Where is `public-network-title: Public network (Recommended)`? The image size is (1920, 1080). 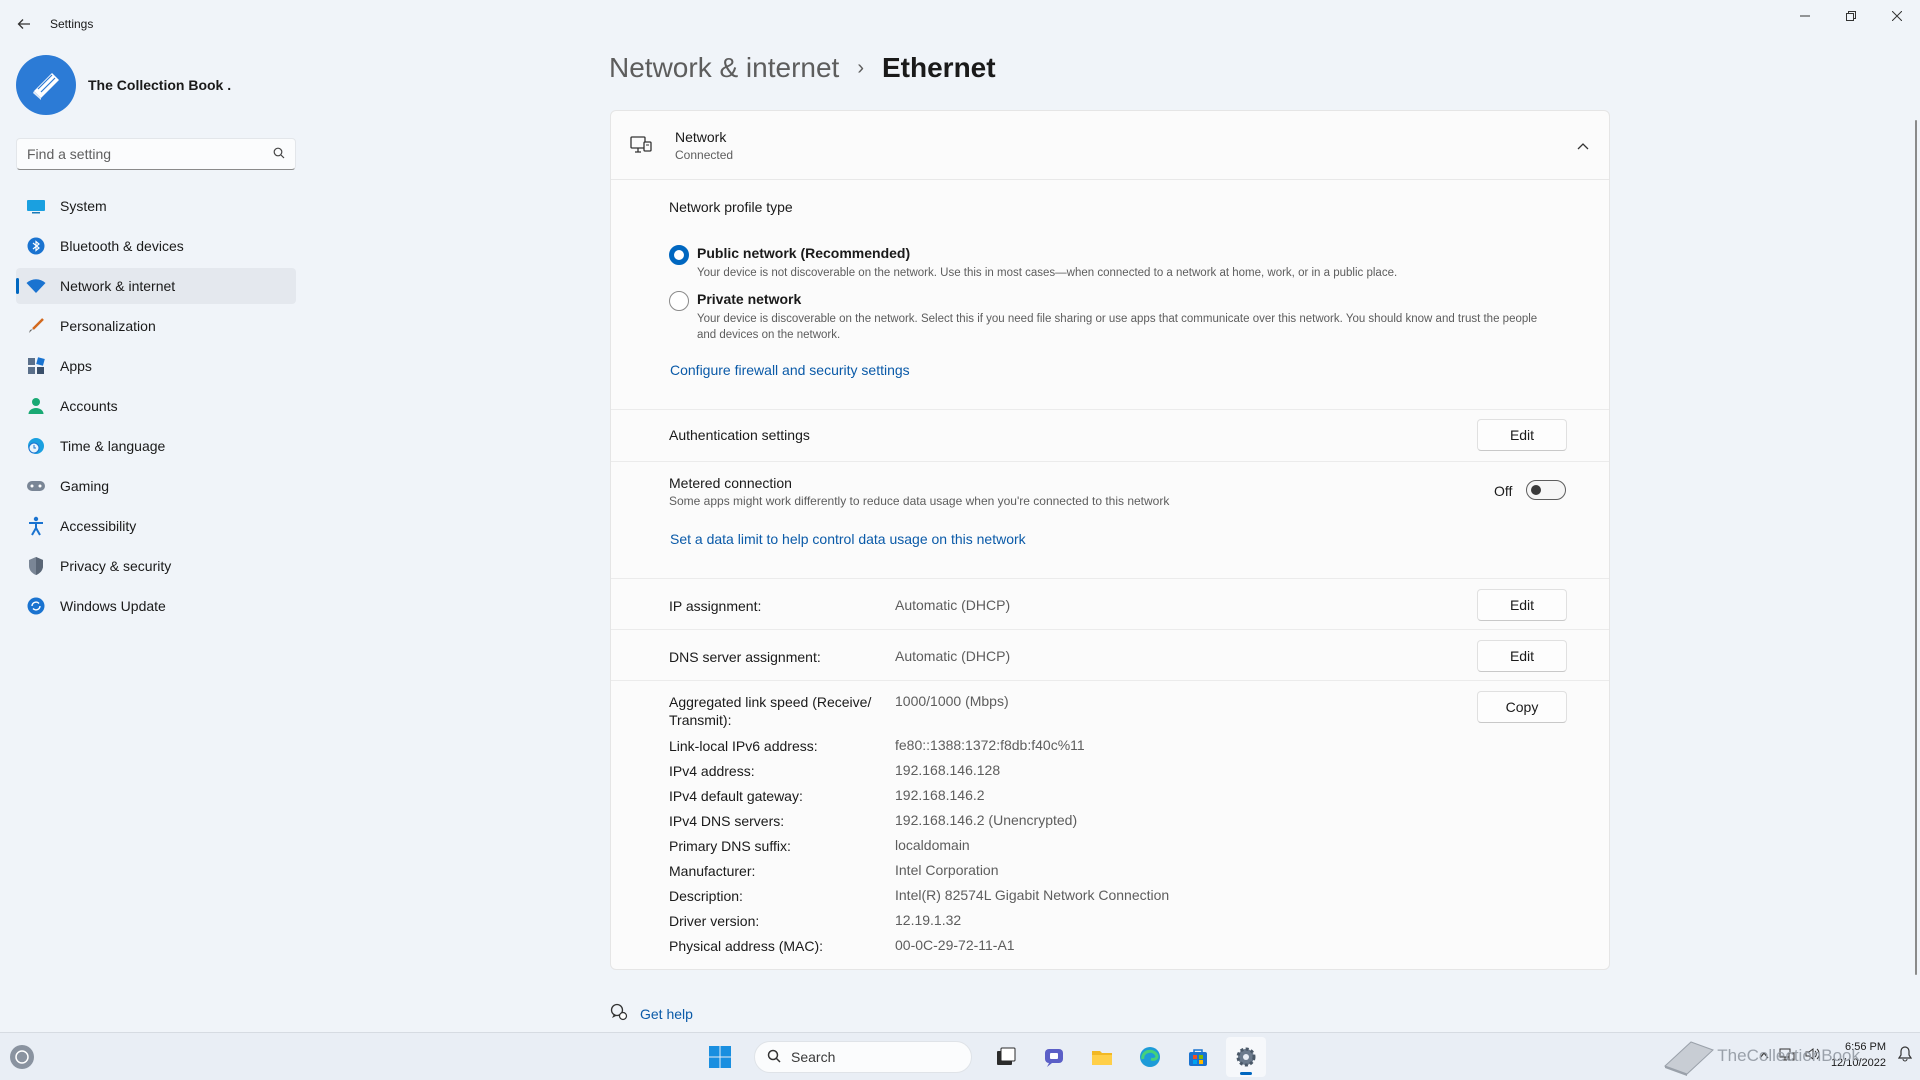 public-network-title: Public network (Recommended) is located at coordinates (804, 253).